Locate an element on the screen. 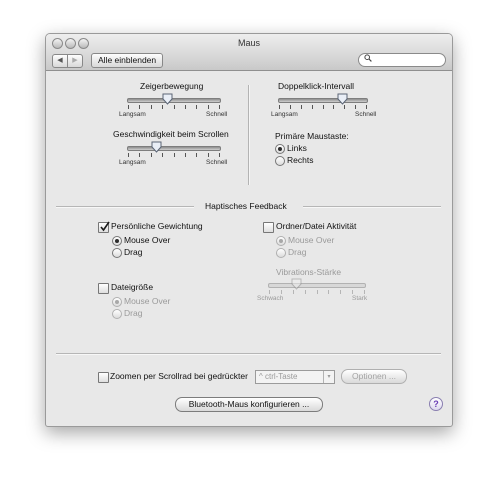 The image size is (495, 480). zoom-scroll-checkbox is located at coordinates (103, 377).